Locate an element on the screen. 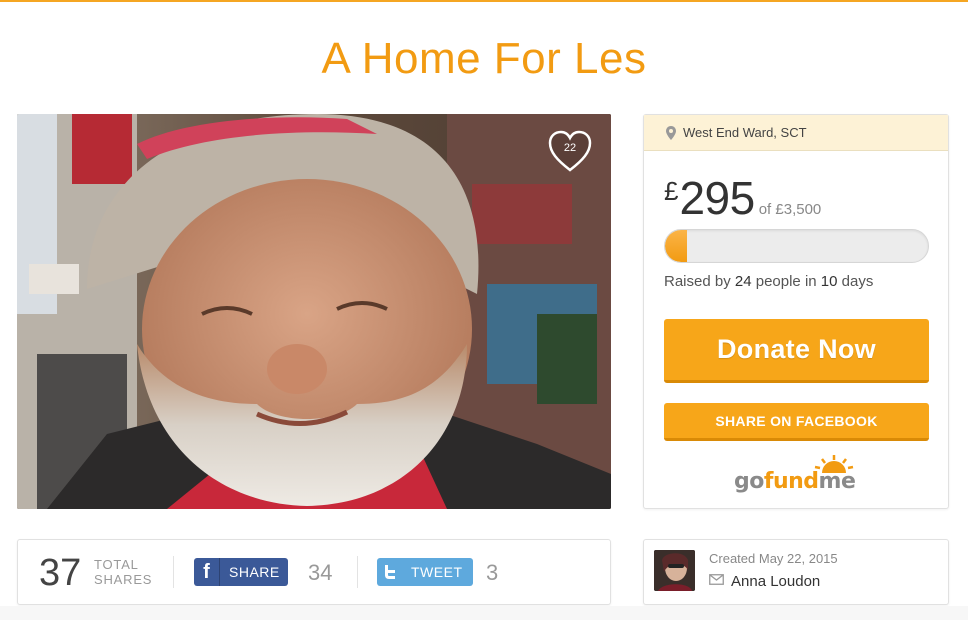 The width and height of the screenshot is (968, 620). total-shares-label: TOTAL SHARES is located at coordinates (123, 572).